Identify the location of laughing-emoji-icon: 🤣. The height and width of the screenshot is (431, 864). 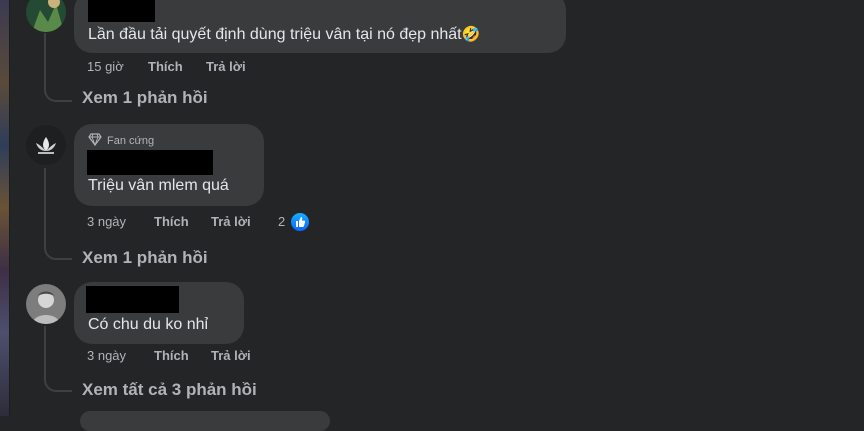
(471, 34).